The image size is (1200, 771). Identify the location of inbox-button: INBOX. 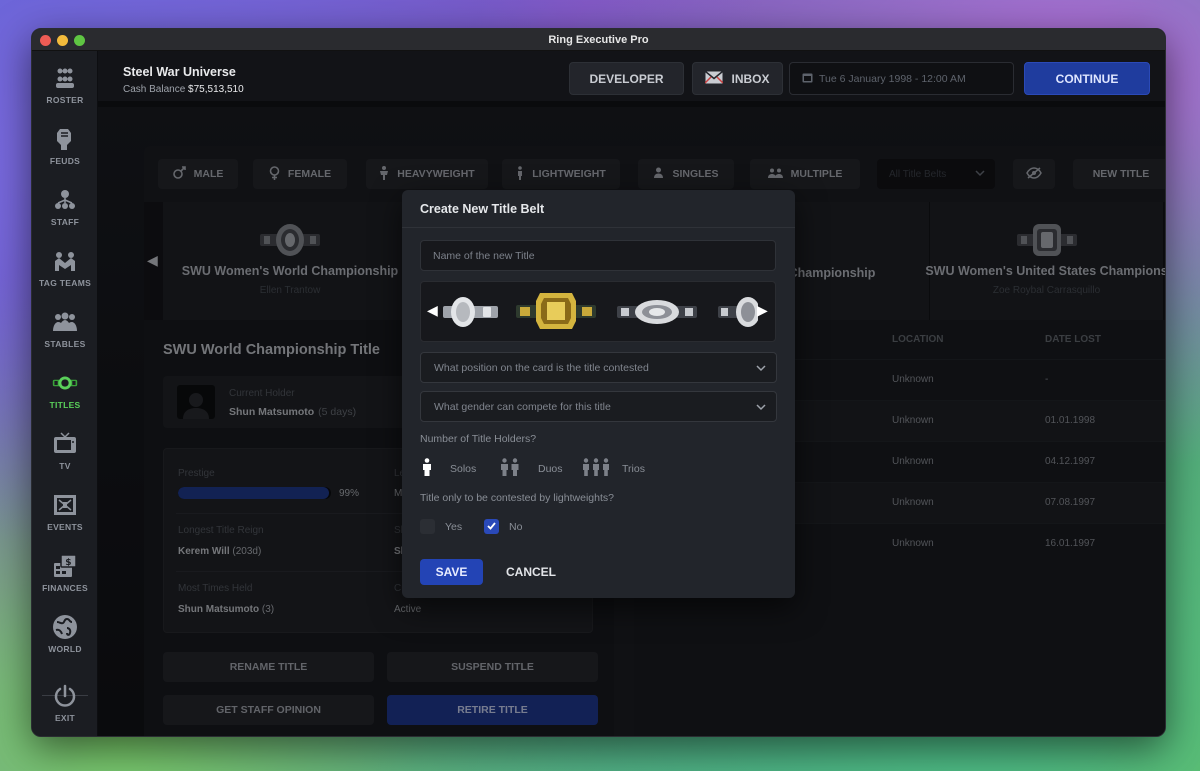
(737, 78).